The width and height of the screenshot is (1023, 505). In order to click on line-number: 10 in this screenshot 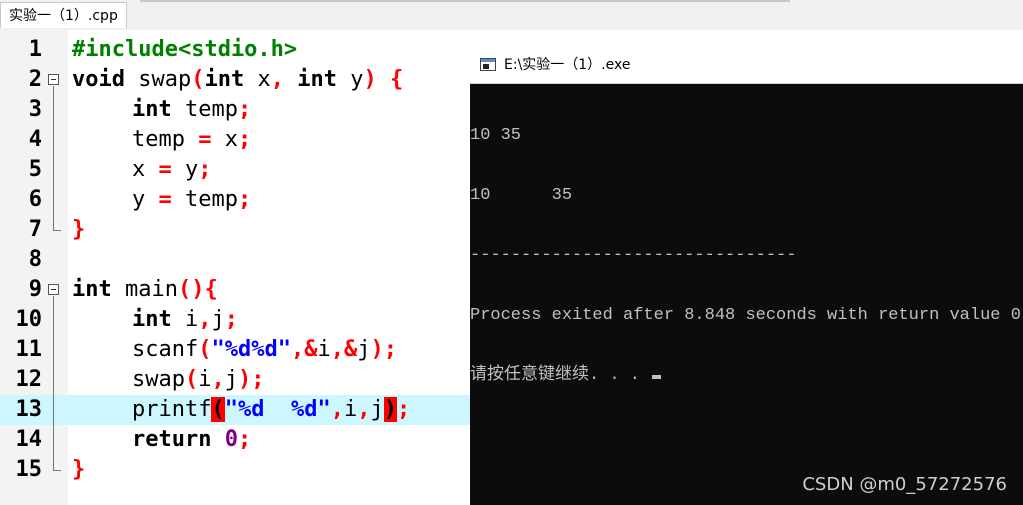, I will do `click(29, 319)`.